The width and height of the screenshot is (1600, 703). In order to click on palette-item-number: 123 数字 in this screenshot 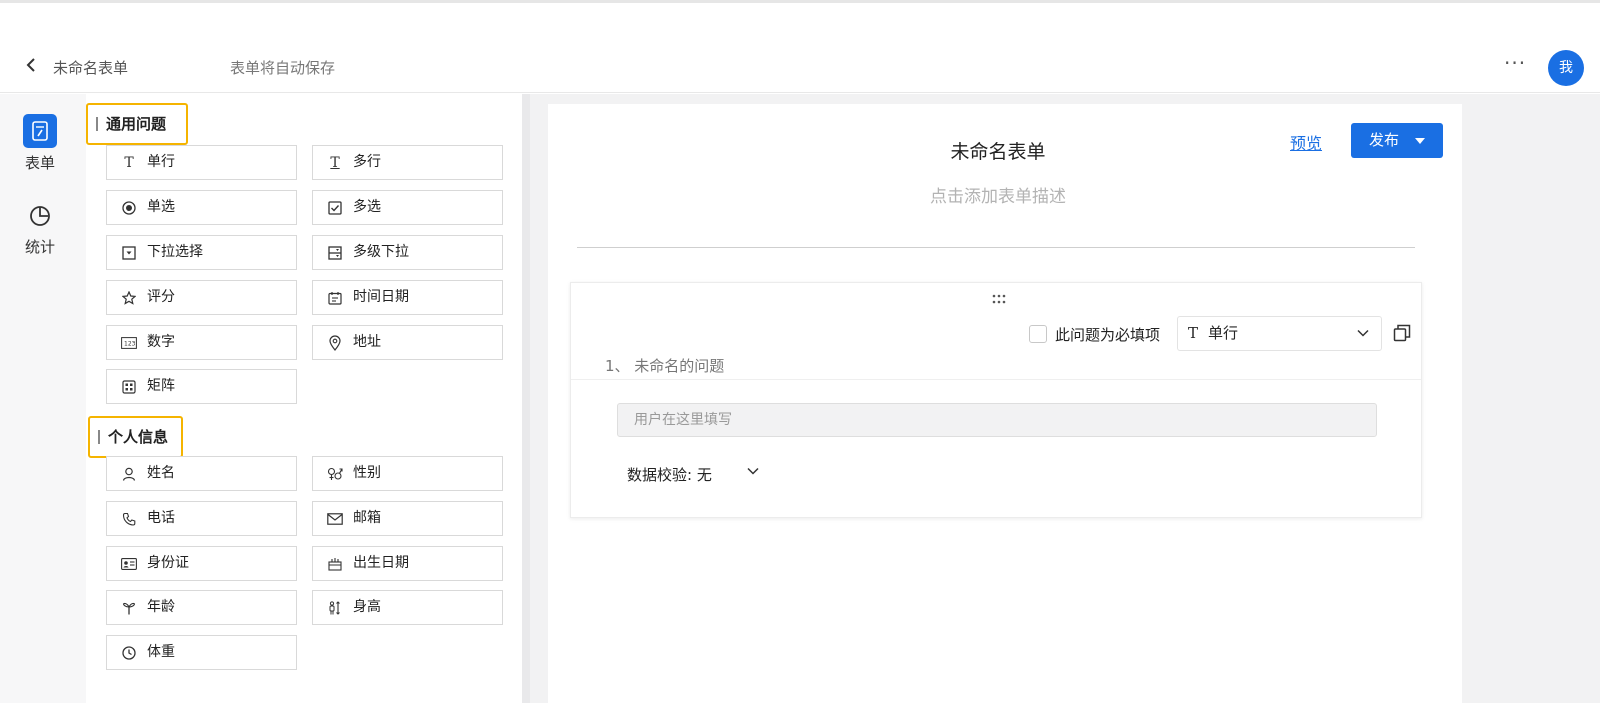, I will do `click(201, 342)`.